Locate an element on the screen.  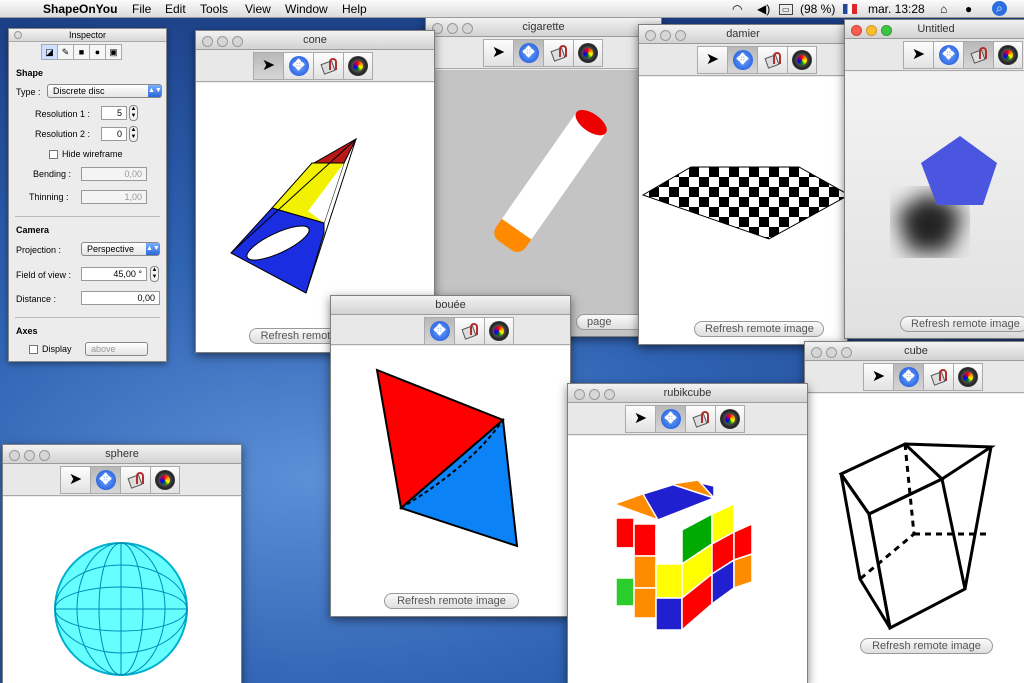
menu-edit: Edit is located at coordinates (175, 9).